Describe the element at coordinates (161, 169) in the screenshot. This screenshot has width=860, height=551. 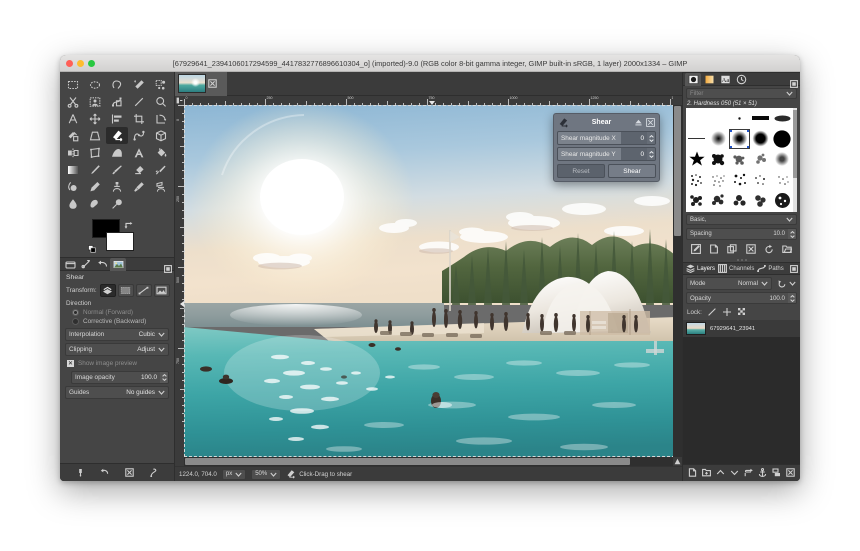
I see `airbrush-tool` at that location.